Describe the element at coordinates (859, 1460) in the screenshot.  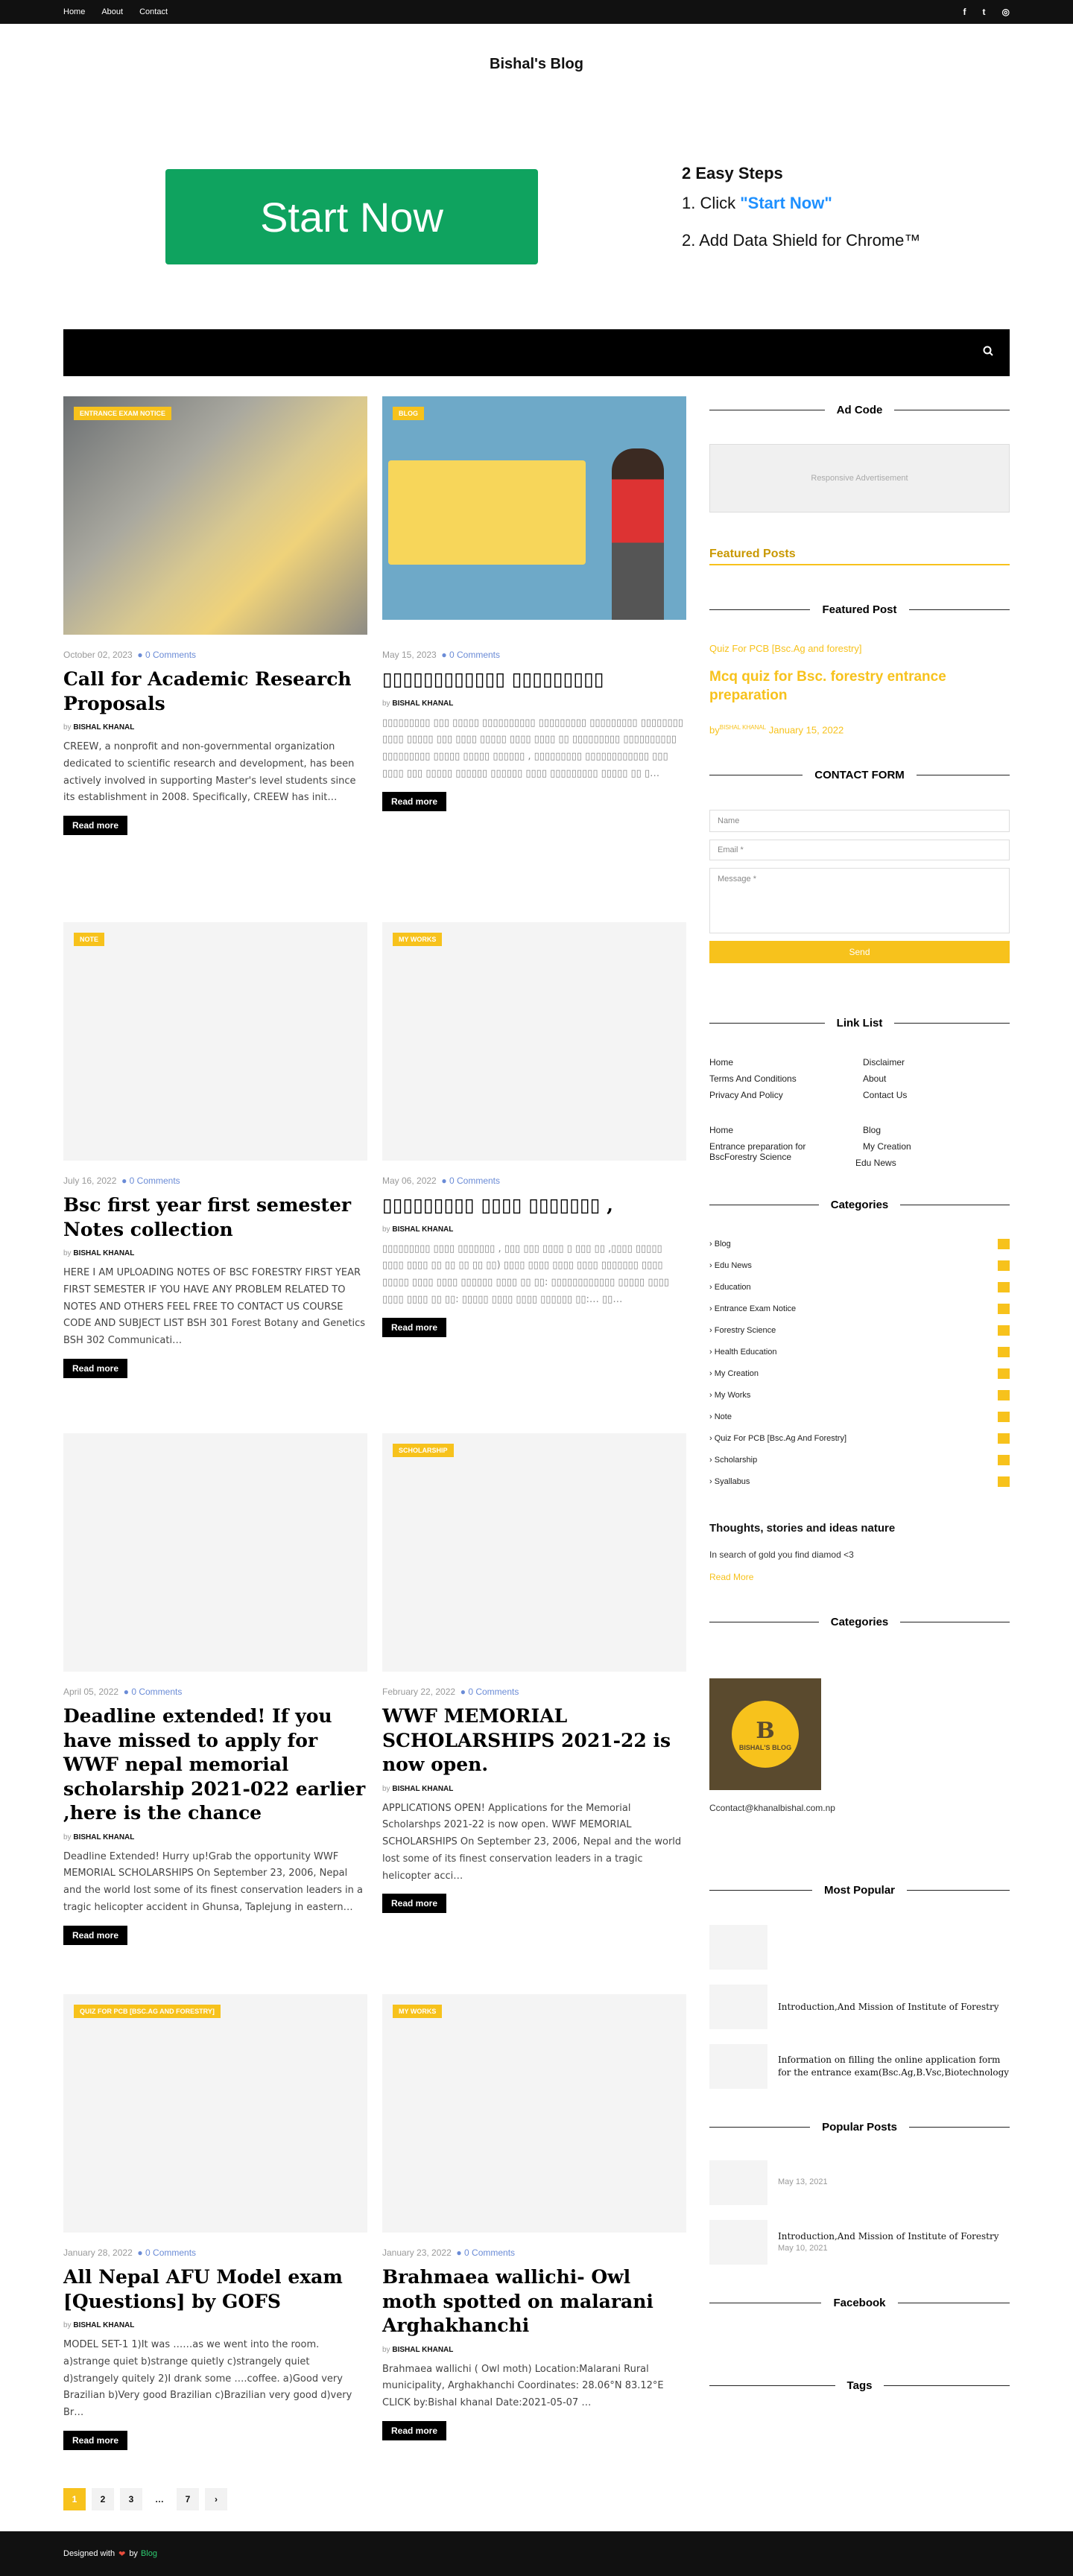
I see `category-item: › Scholarship` at that location.